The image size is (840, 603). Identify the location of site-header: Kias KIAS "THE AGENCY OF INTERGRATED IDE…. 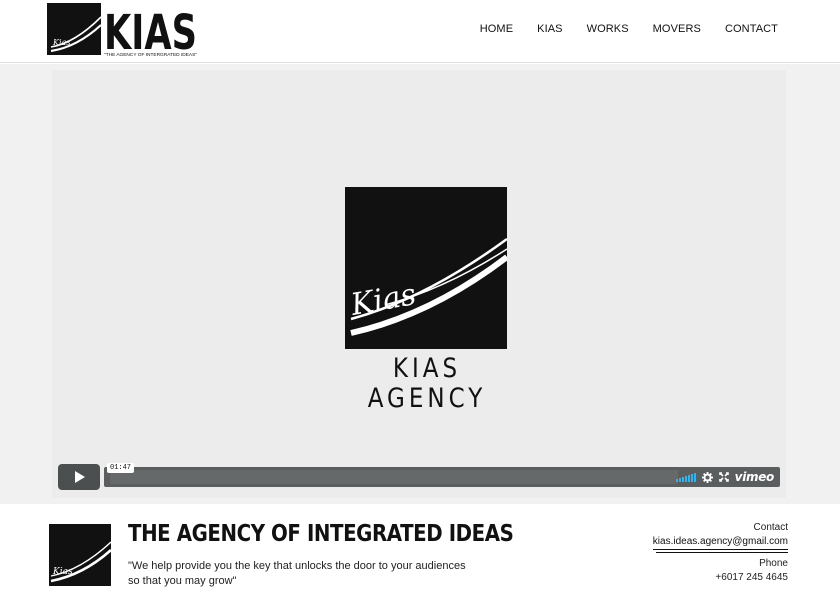
(420, 31).